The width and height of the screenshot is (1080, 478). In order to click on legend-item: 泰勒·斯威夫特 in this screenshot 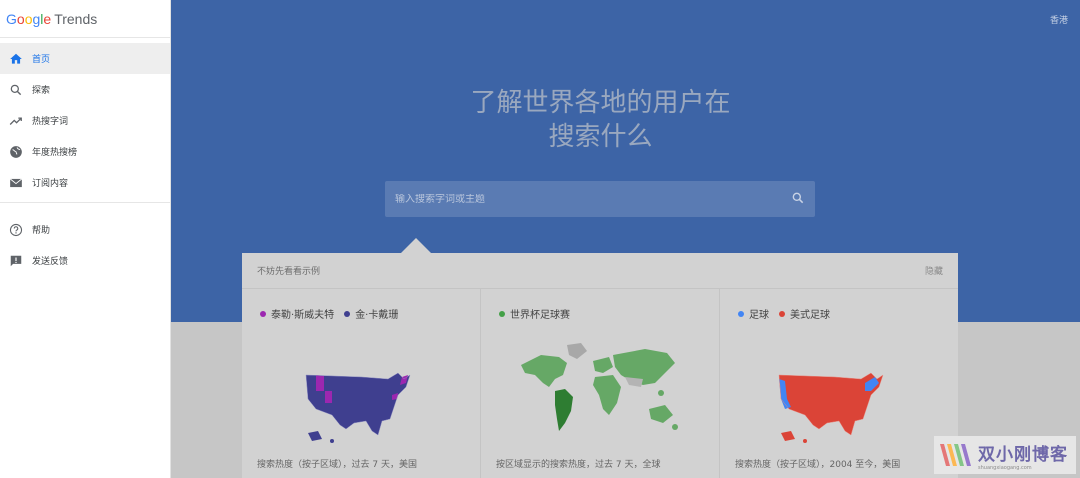, I will do `click(297, 313)`.